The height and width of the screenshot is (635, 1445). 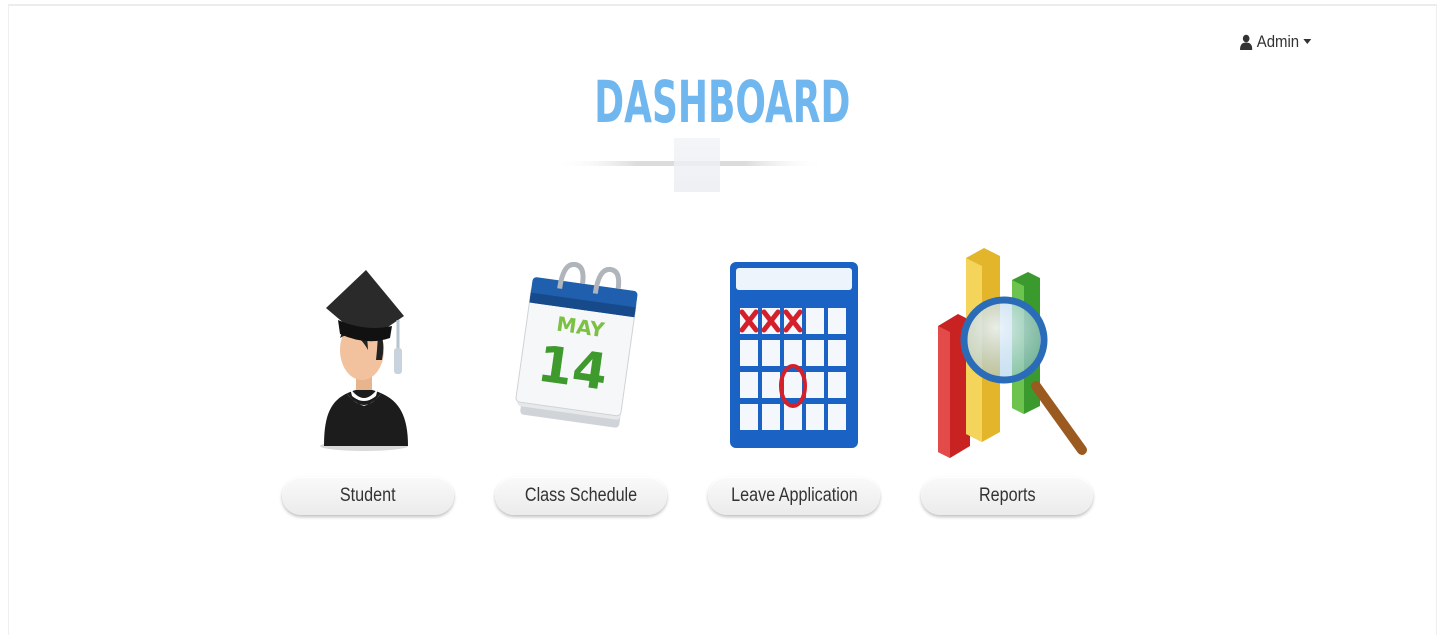 What do you see at coordinates (572, 368) in the screenshot?
I see `calendar-day-text: 14` at bounding box center [572, 368].